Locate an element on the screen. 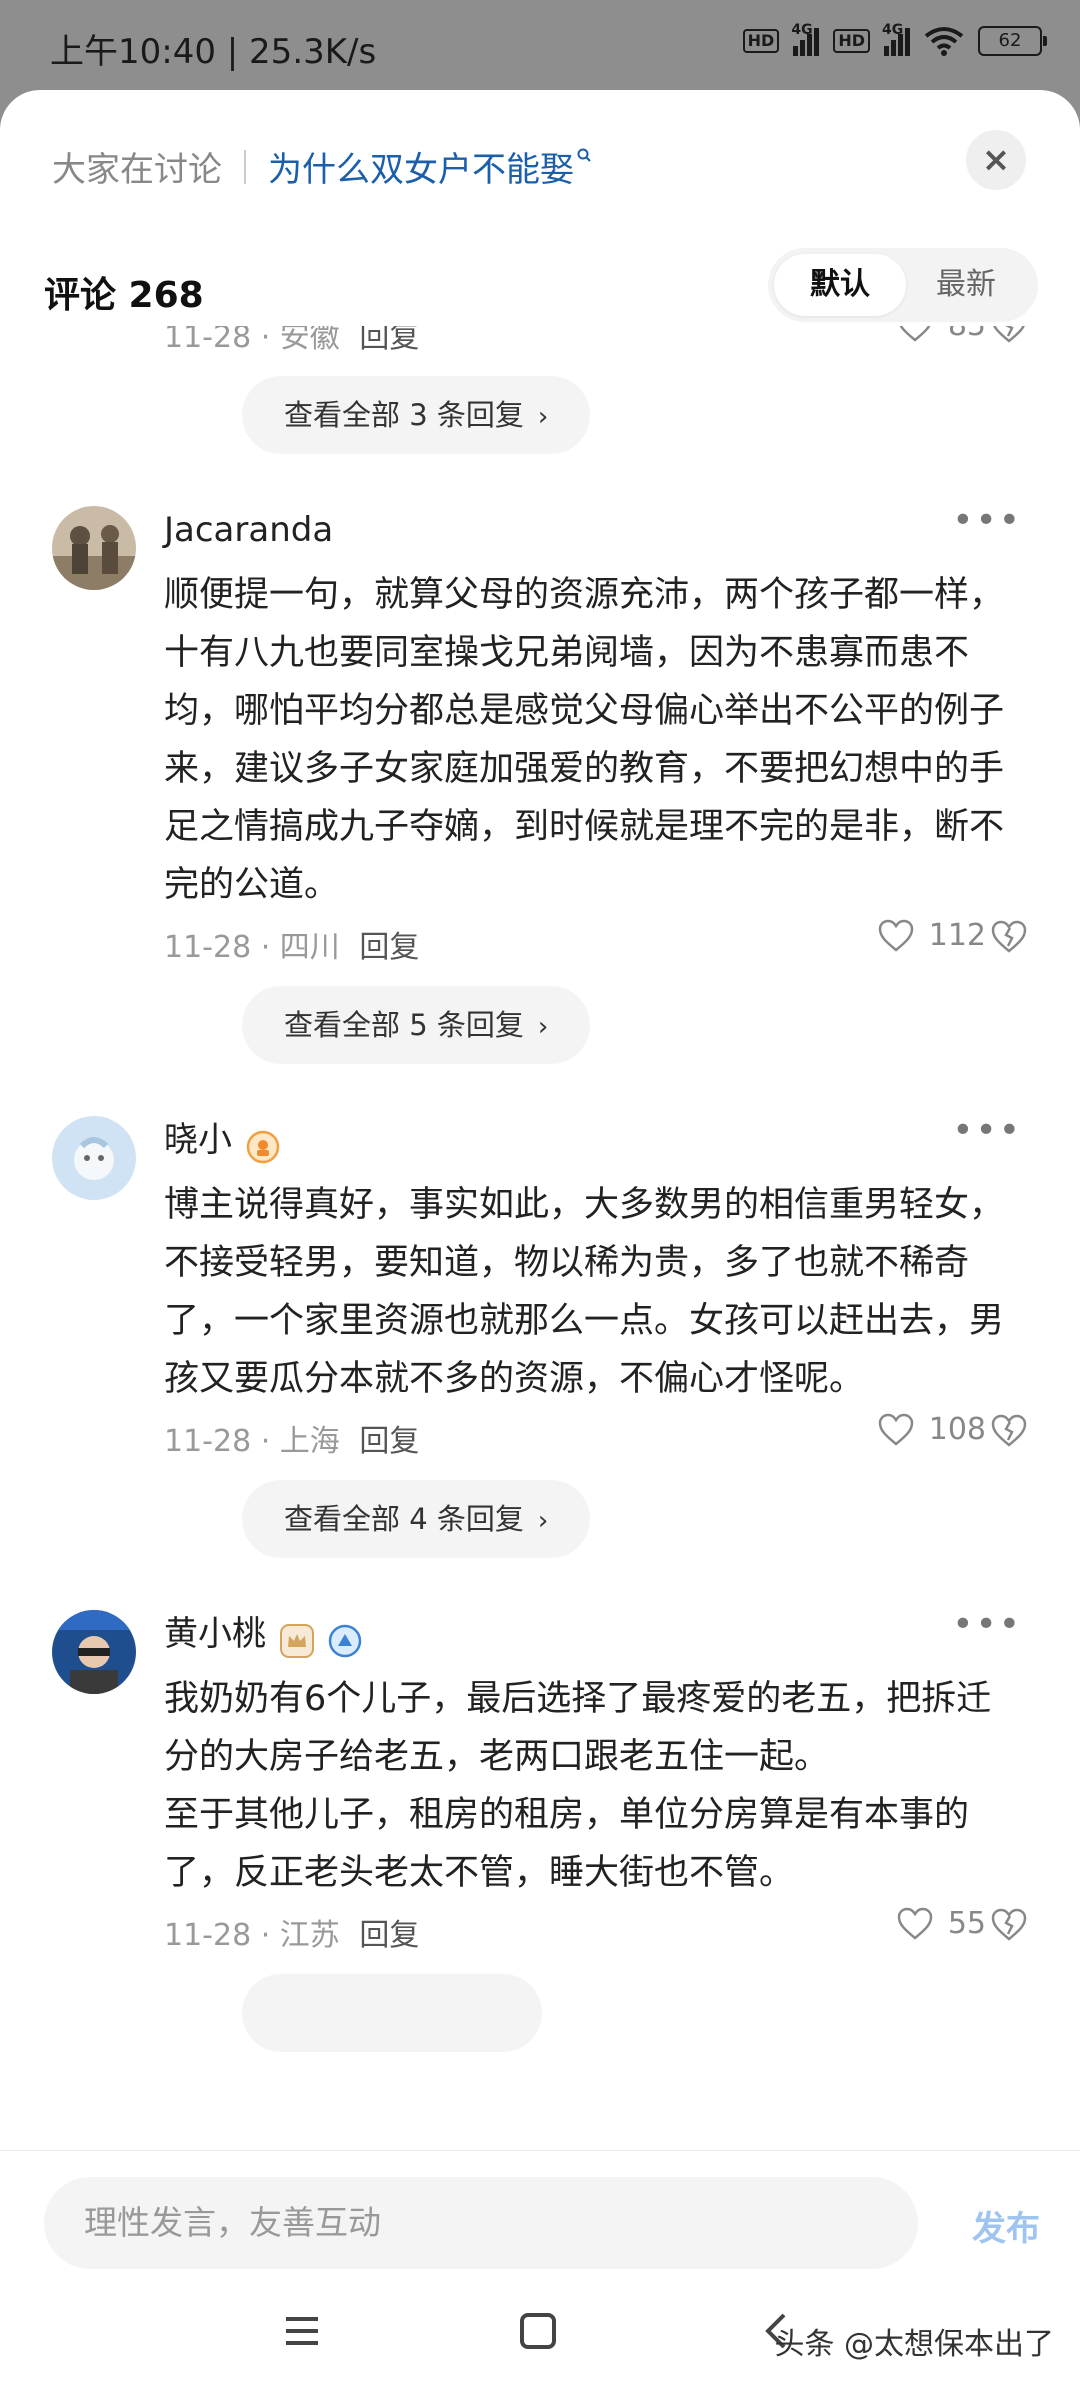 Image resolution: width=1080 pixels, height=2400 pixels. topic-bar: 大家在讨论 为什么双女户不能娶 is located at coordinates (322, 166).